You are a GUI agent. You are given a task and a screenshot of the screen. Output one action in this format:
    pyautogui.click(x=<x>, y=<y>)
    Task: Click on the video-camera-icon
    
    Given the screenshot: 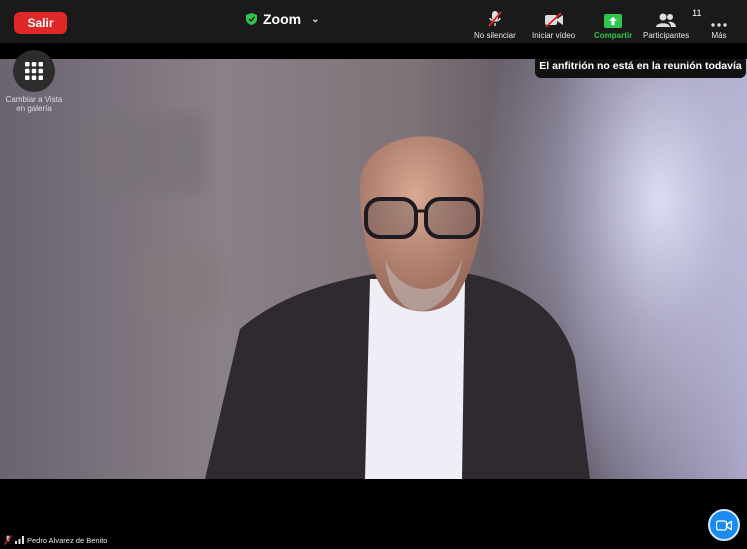 What is the action you would take?
    pyautogui.click(x=724, y=525)
    